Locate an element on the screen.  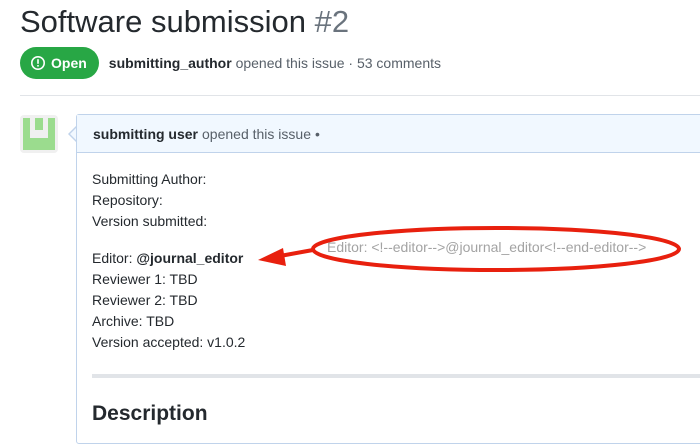
editor-label: Editor: is located at coordinates (112, 258).